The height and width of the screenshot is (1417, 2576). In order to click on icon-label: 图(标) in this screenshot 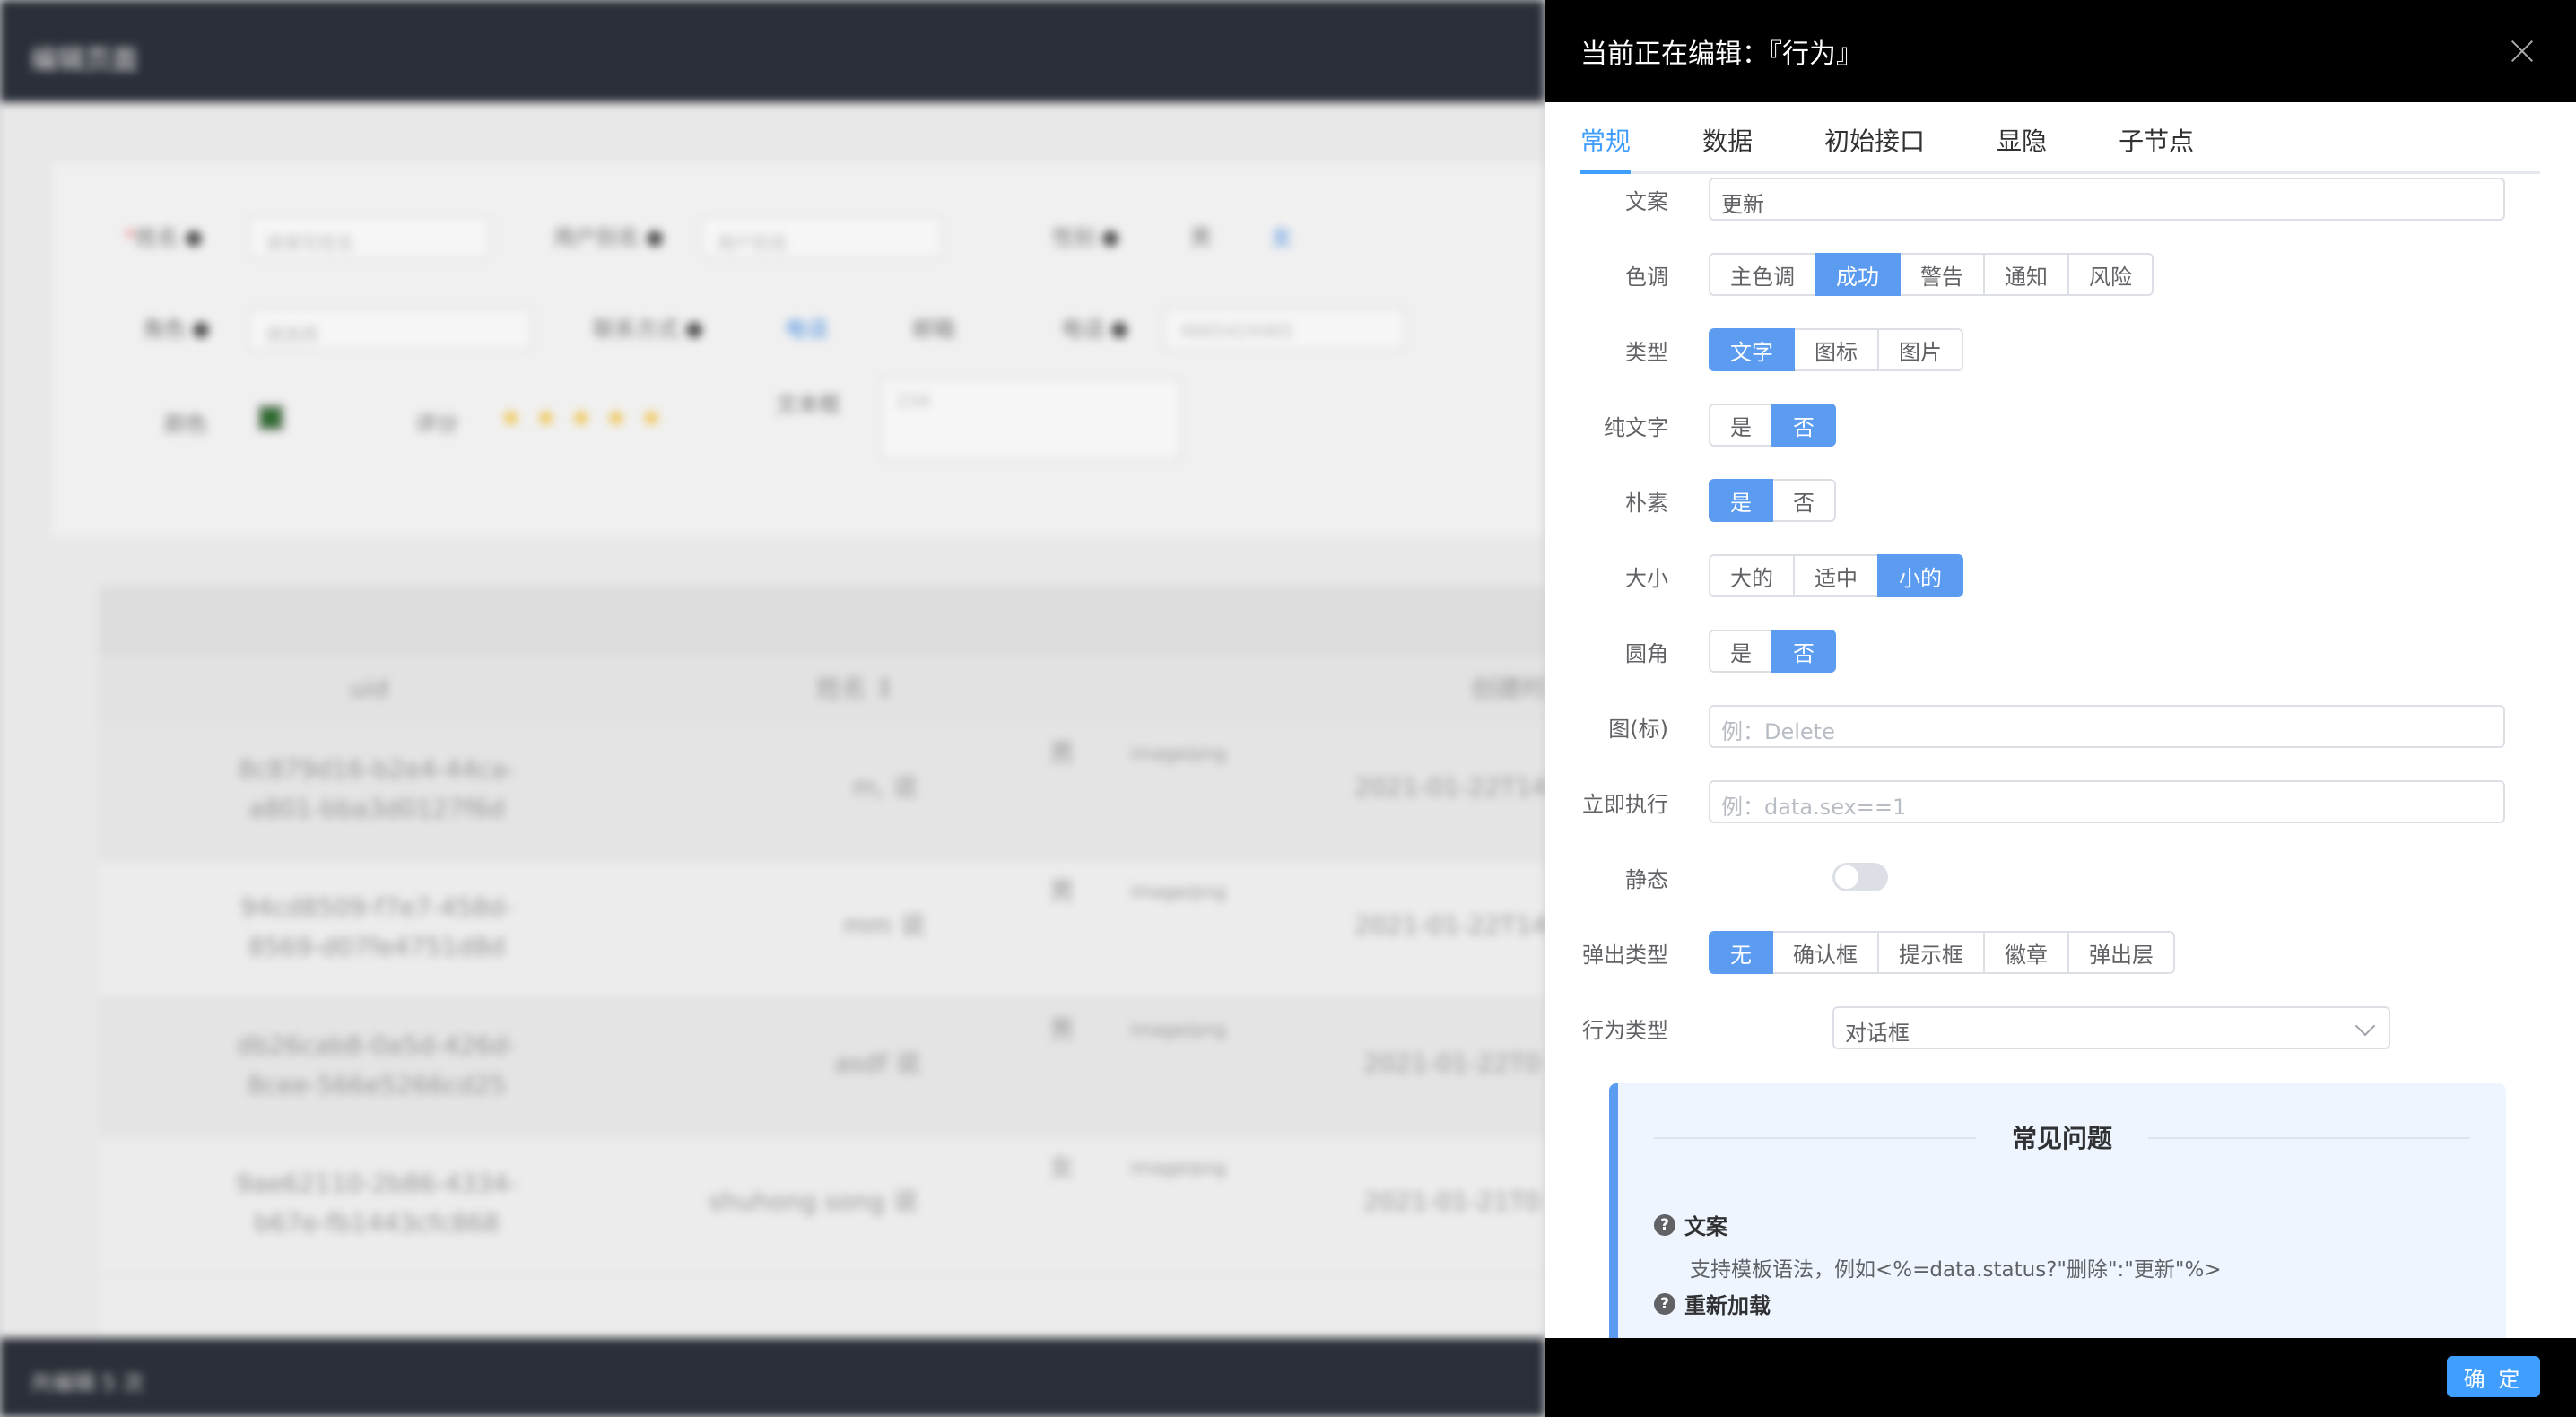, I will do `click(1638, 729)`.